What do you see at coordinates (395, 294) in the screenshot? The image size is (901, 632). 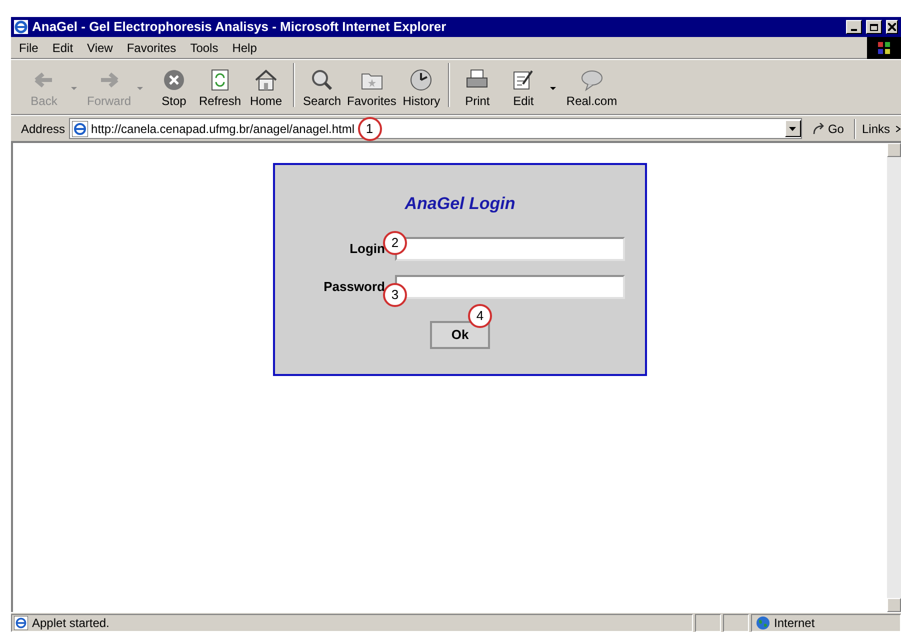 I see `callout-number: 3` at bounding box center [395, 294].